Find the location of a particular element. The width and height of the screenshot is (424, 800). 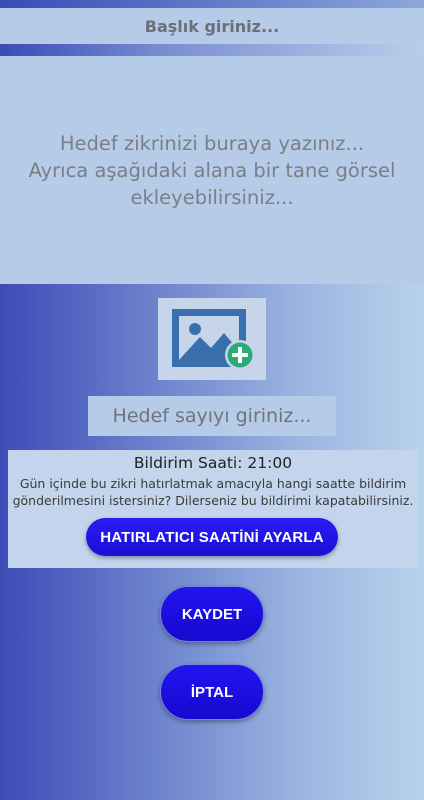

save-button: KAYDET is located at coordinates (212, 614).